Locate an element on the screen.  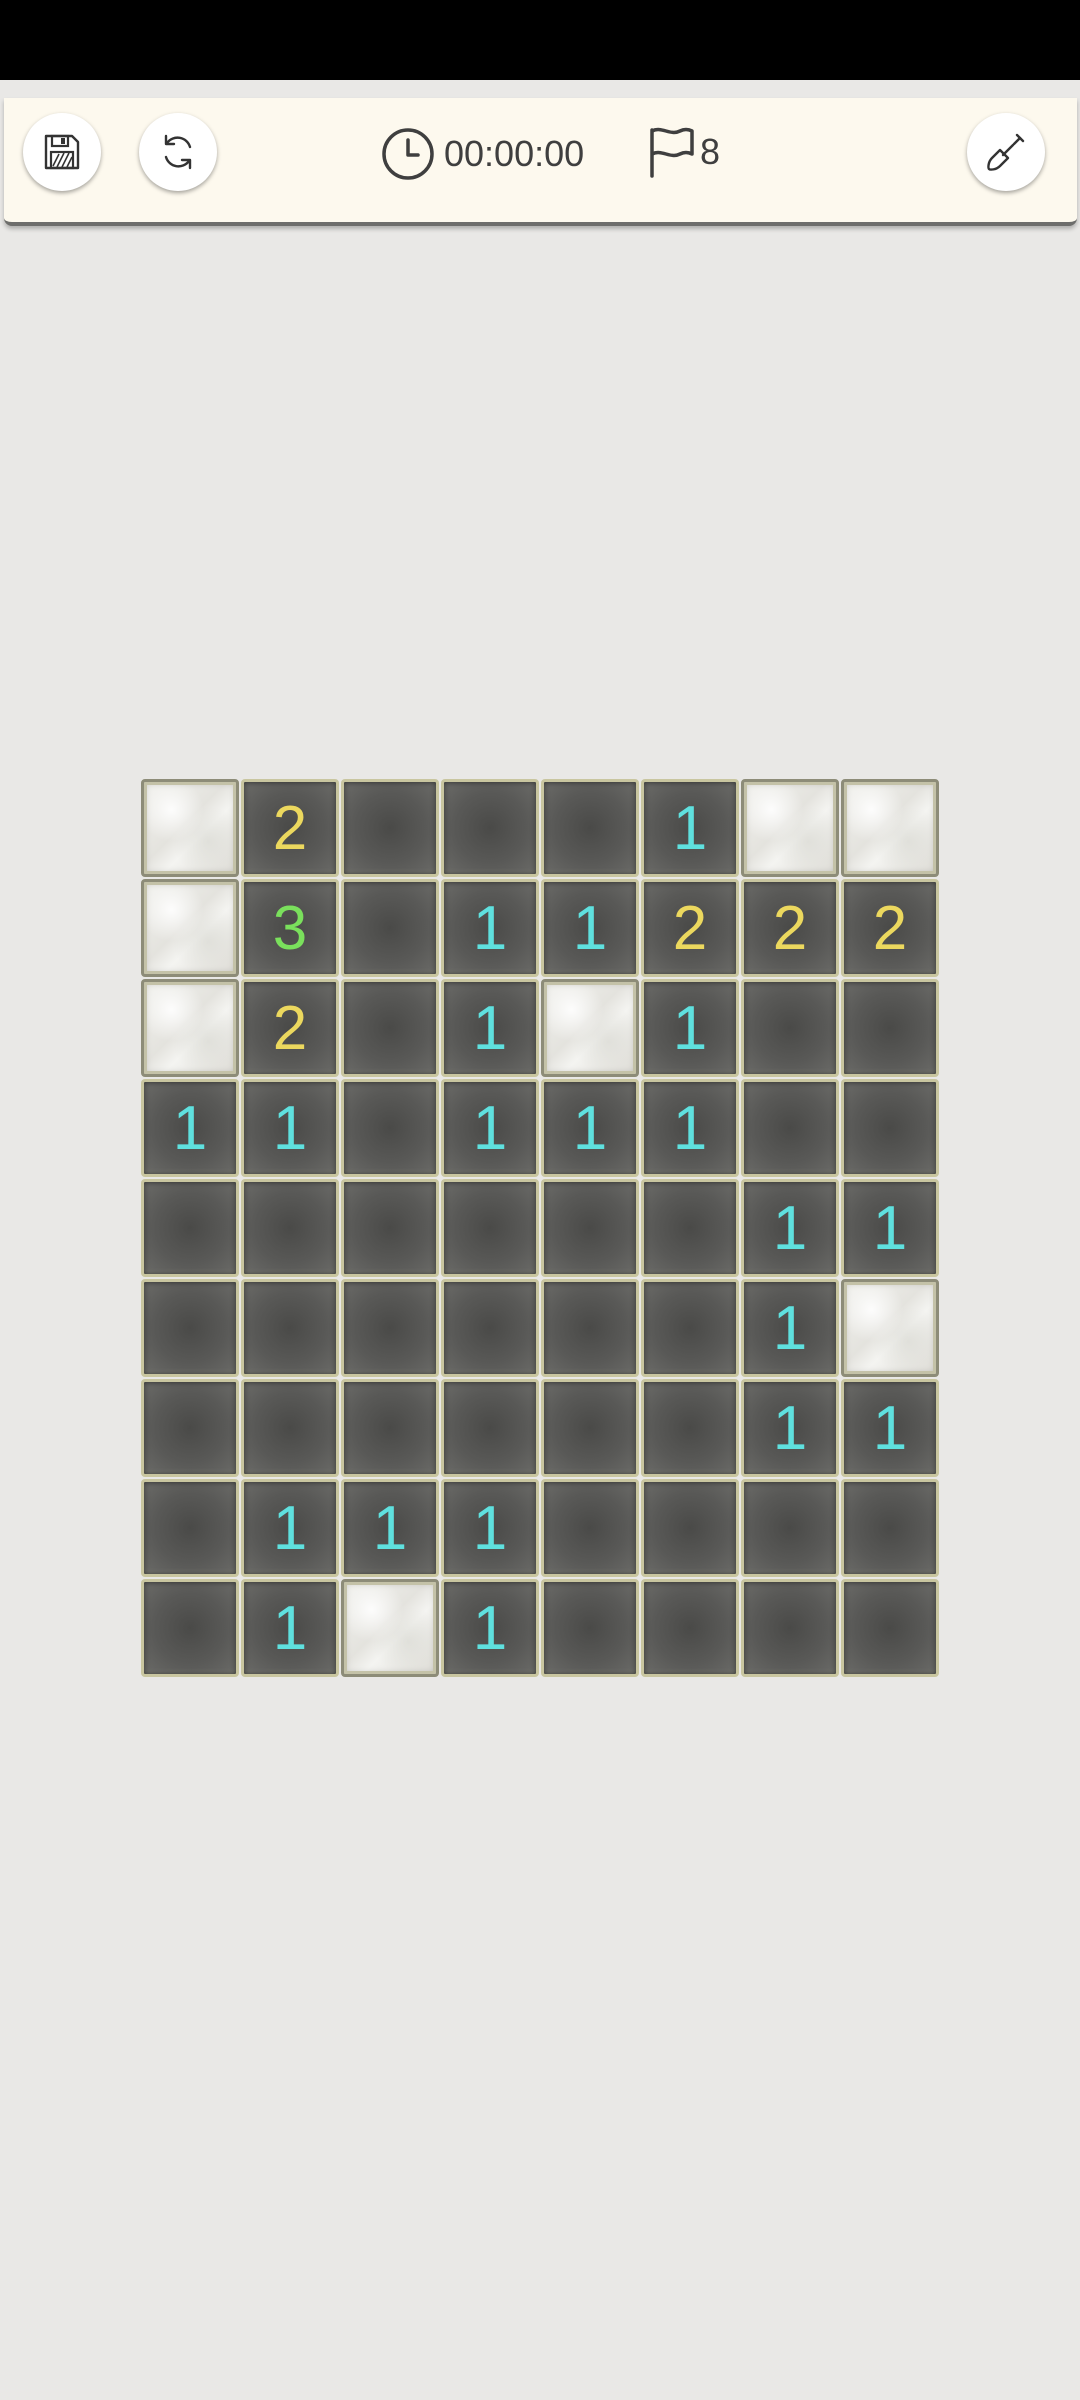
flag-counter: 8 is located at coordinates (683, 152).